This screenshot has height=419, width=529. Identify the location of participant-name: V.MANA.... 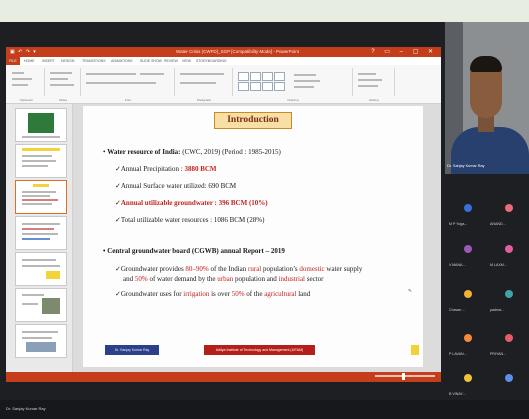
(457, 265).